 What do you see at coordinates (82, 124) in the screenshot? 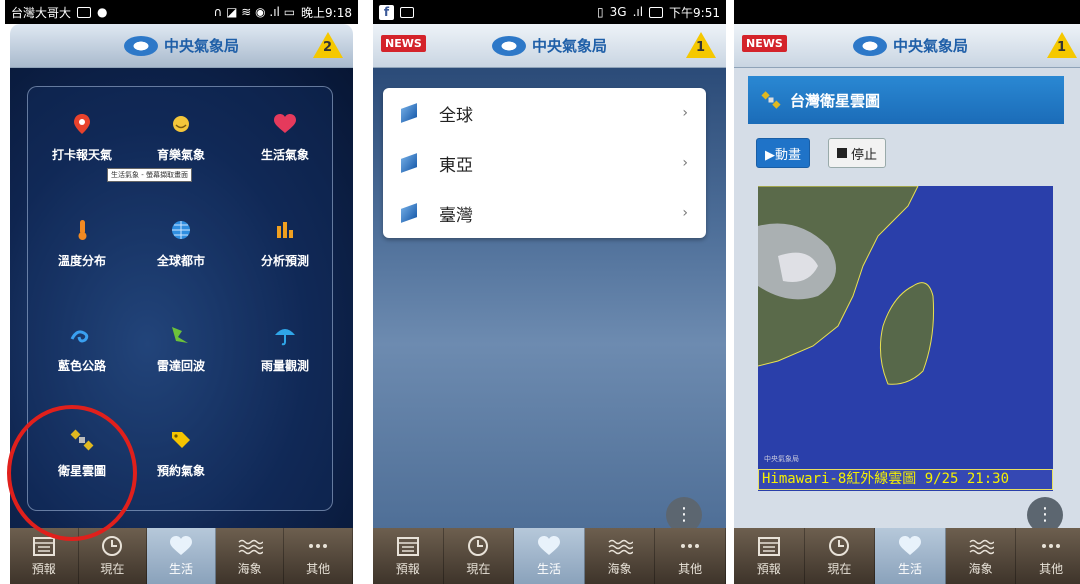
I see `location-pin-icon` at bounding box center [82, 124].